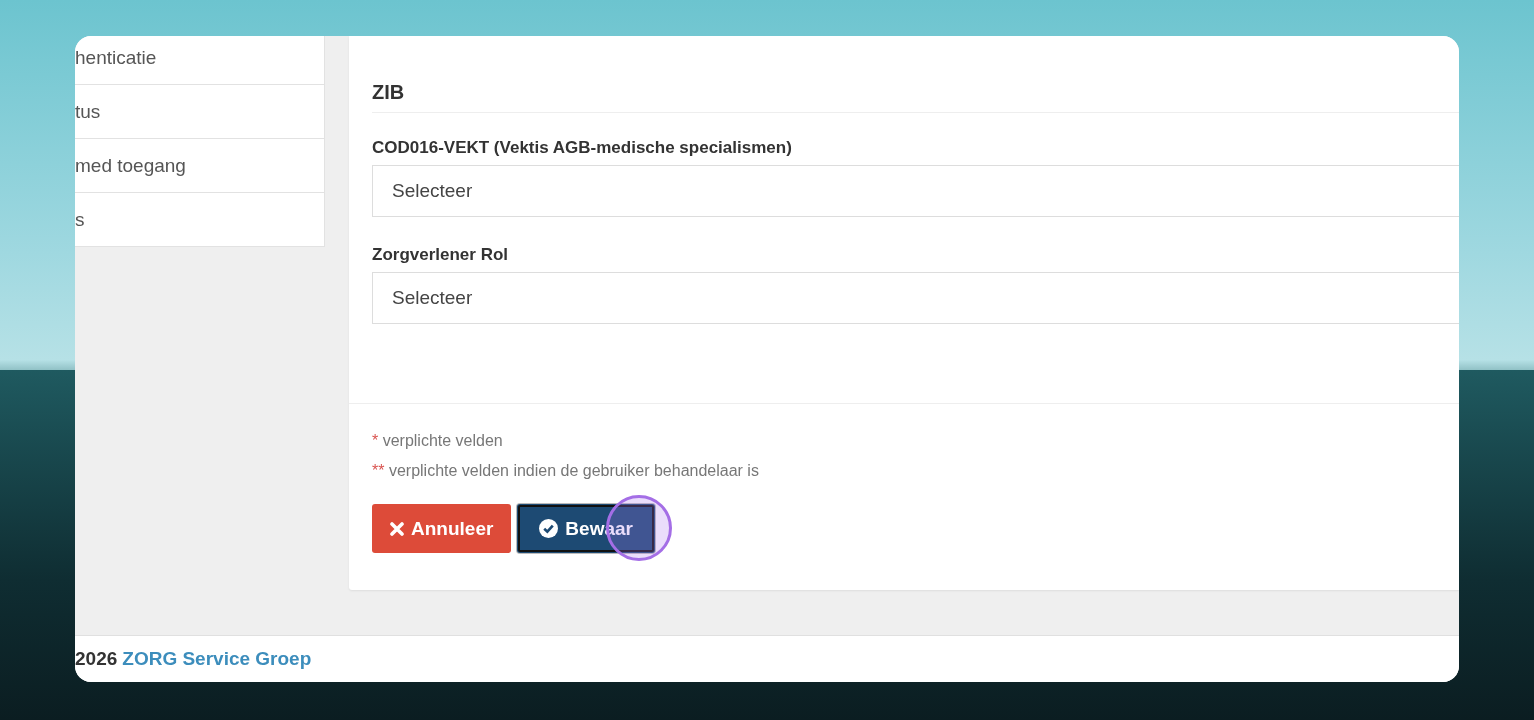 The image size is (1534, 720). What do you see at coordinates (442, 528) in the screenshot?
I see `cancel-button: Annuleer` at bounding box center [442, 528].